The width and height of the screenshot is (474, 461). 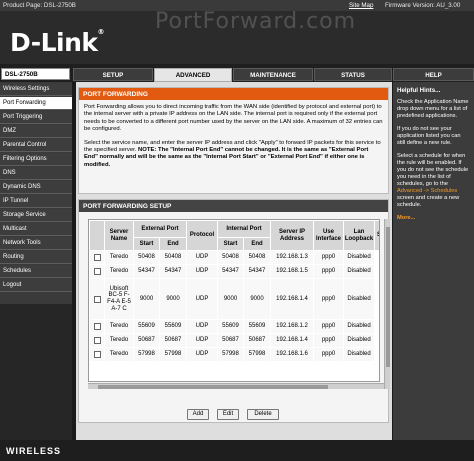 I want to click on cell-server-ip: 192.168.1.5, so click(x=292, y=271).